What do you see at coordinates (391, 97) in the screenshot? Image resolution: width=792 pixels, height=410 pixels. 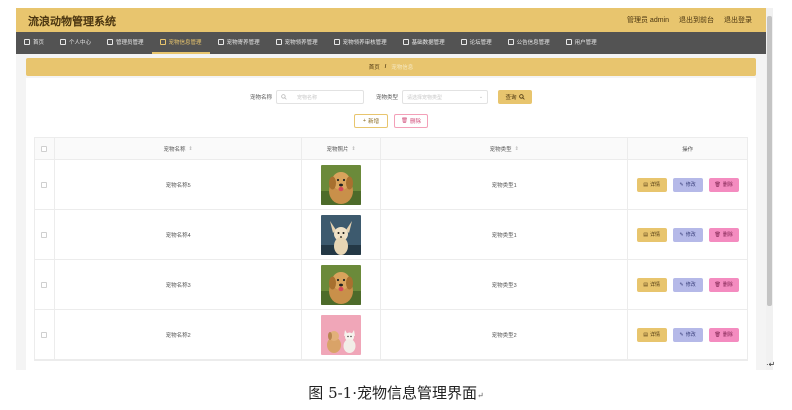 I see `search-form: 宠物名称 宠物名称 宠物类型 请选择宠物类型 ⌄ 查询` at bounding box center [391, 97].